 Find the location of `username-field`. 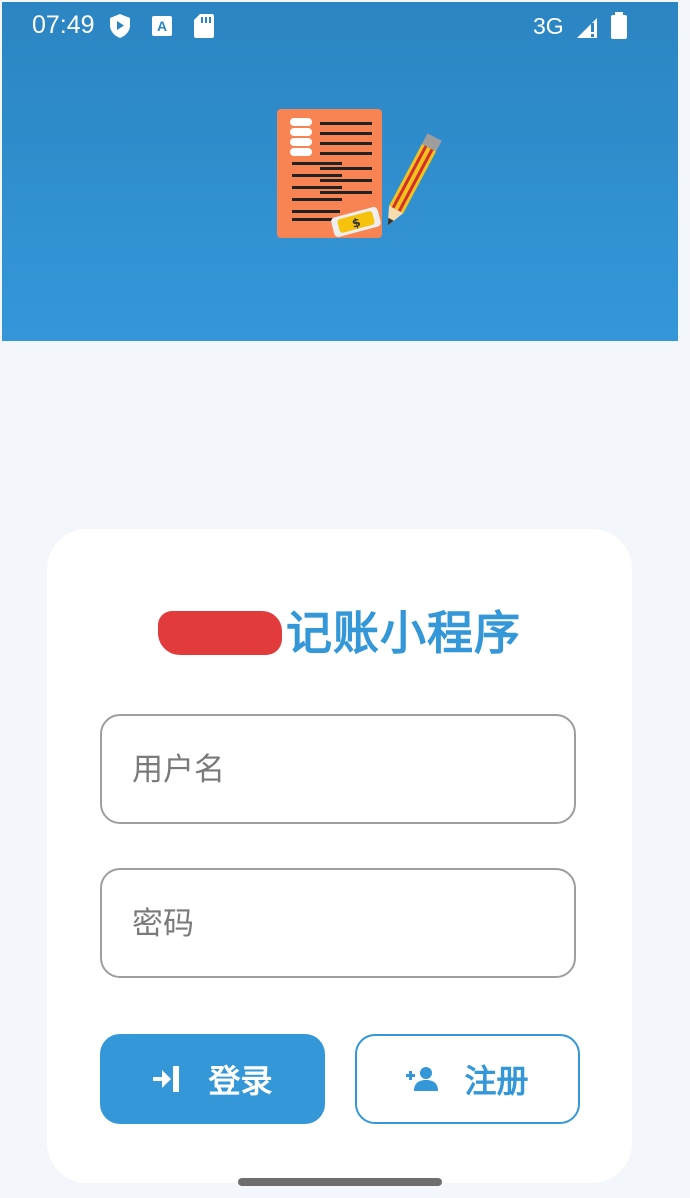

username-field is located at coordinates (338, 769).